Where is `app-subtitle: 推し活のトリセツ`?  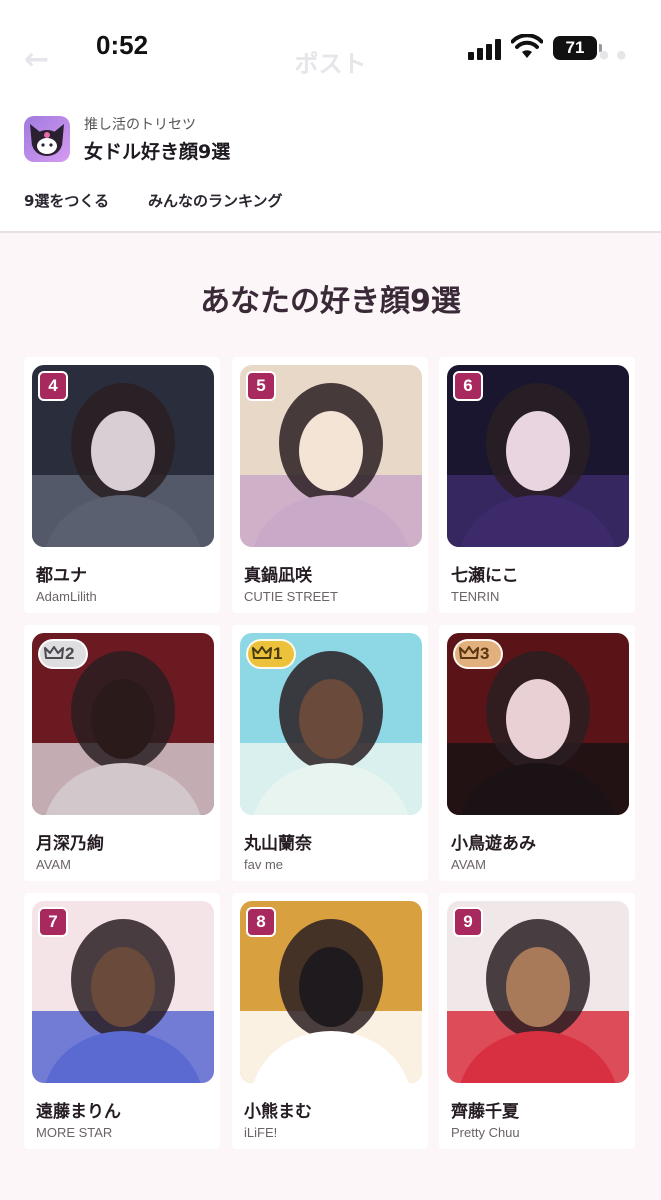
app-subtitle: 推し活のトリセツ is located at coordinates (140, 125).